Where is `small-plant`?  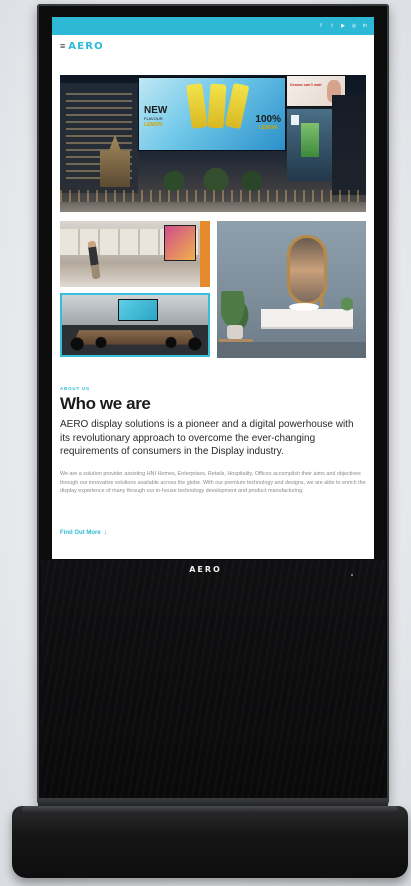 small-plant is located at coordinates (347, 304).